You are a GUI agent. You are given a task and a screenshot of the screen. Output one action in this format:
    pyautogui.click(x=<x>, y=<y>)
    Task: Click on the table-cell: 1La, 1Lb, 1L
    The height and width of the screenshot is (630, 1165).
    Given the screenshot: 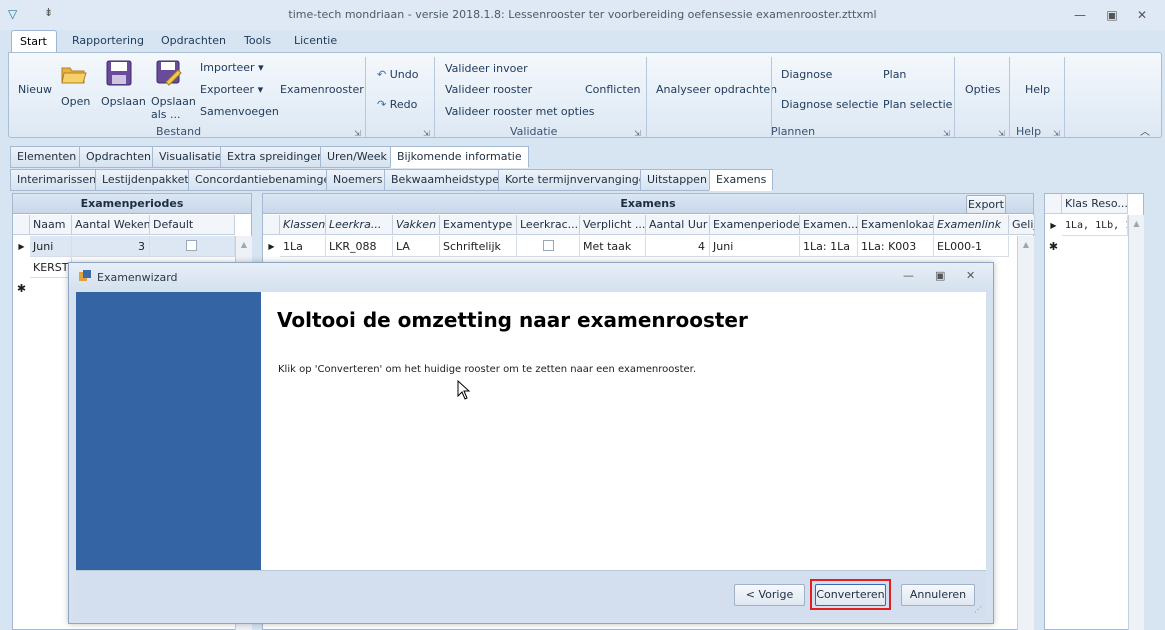 What is the action you would take?
    pyautogui.click(x=1095, y=225)
    